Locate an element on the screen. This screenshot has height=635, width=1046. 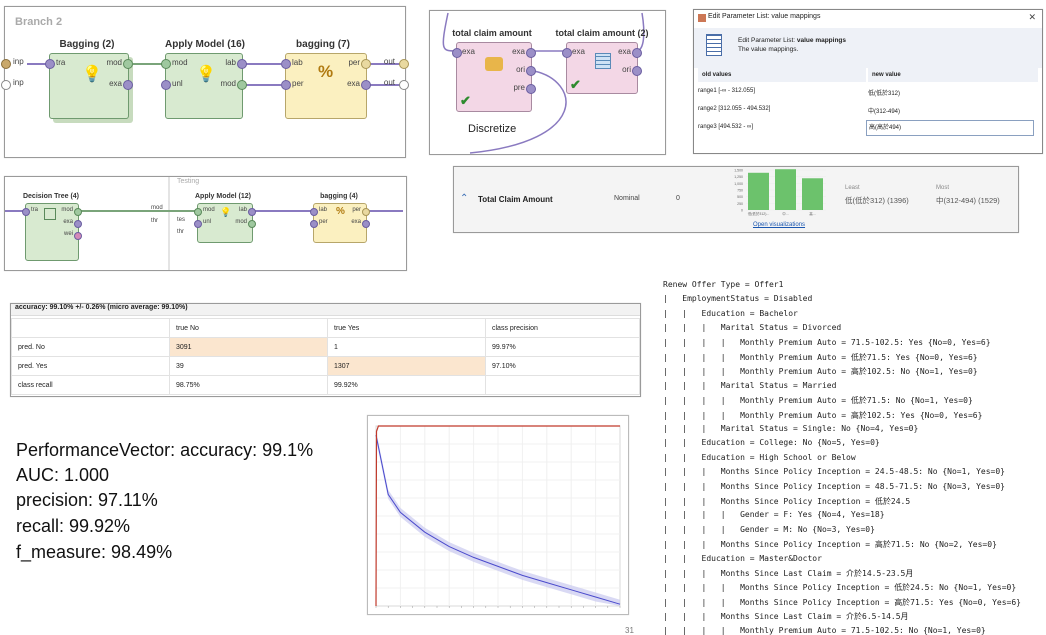
new-value-cell: 中(312-494) is located at coordinates (948, 110).